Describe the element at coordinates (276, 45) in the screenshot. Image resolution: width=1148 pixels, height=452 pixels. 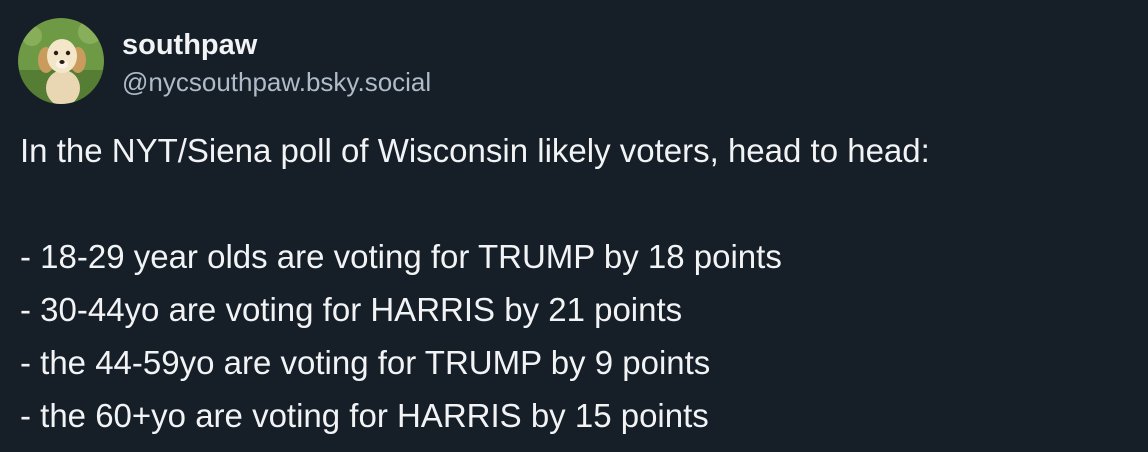
I see `author-display-name: southpaw` at that location.